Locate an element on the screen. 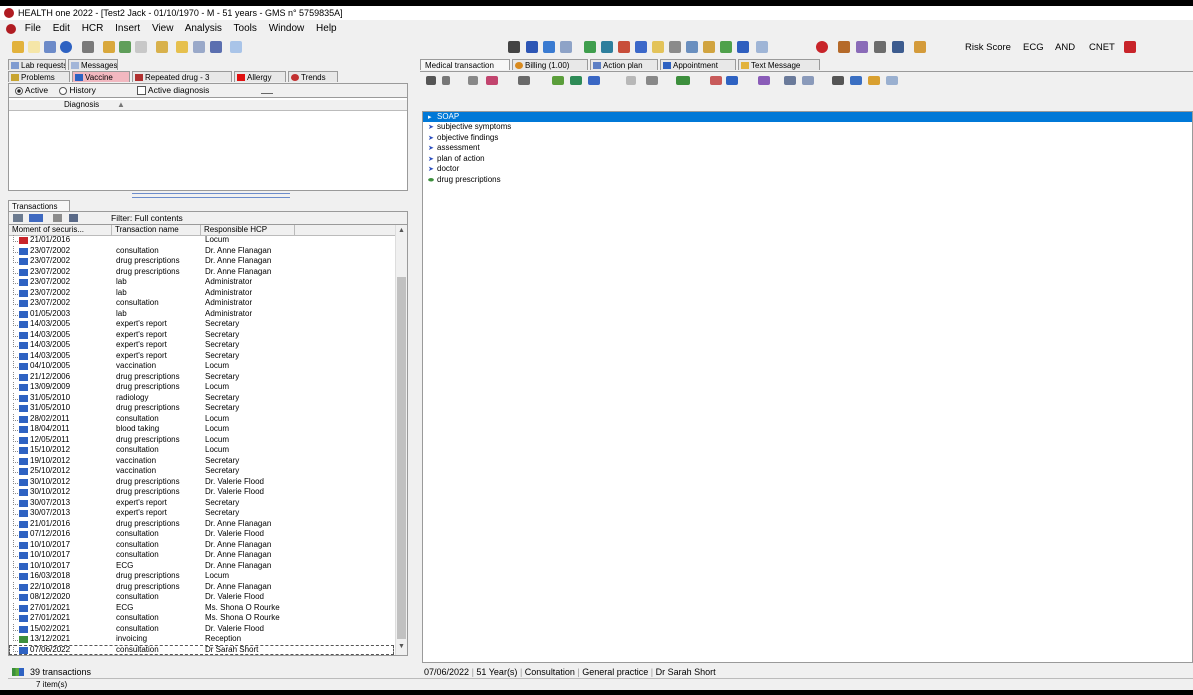 The width and height of the screenshot is (1193, 695). history-radio: History is located at coordinates (77, 90).